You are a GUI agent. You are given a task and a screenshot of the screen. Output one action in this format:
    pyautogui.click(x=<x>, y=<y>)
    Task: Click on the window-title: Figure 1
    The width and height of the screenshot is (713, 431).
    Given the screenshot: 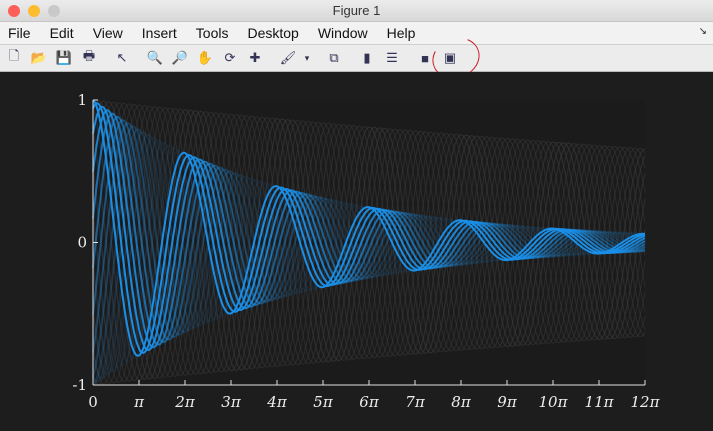 What is the action you would take?
    pyautogui.click(x=356, y=10)
    